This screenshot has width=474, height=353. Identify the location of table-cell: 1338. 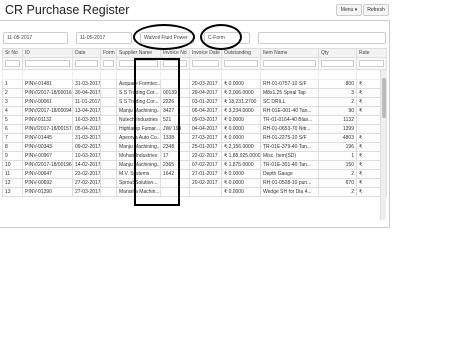
(175, 138).